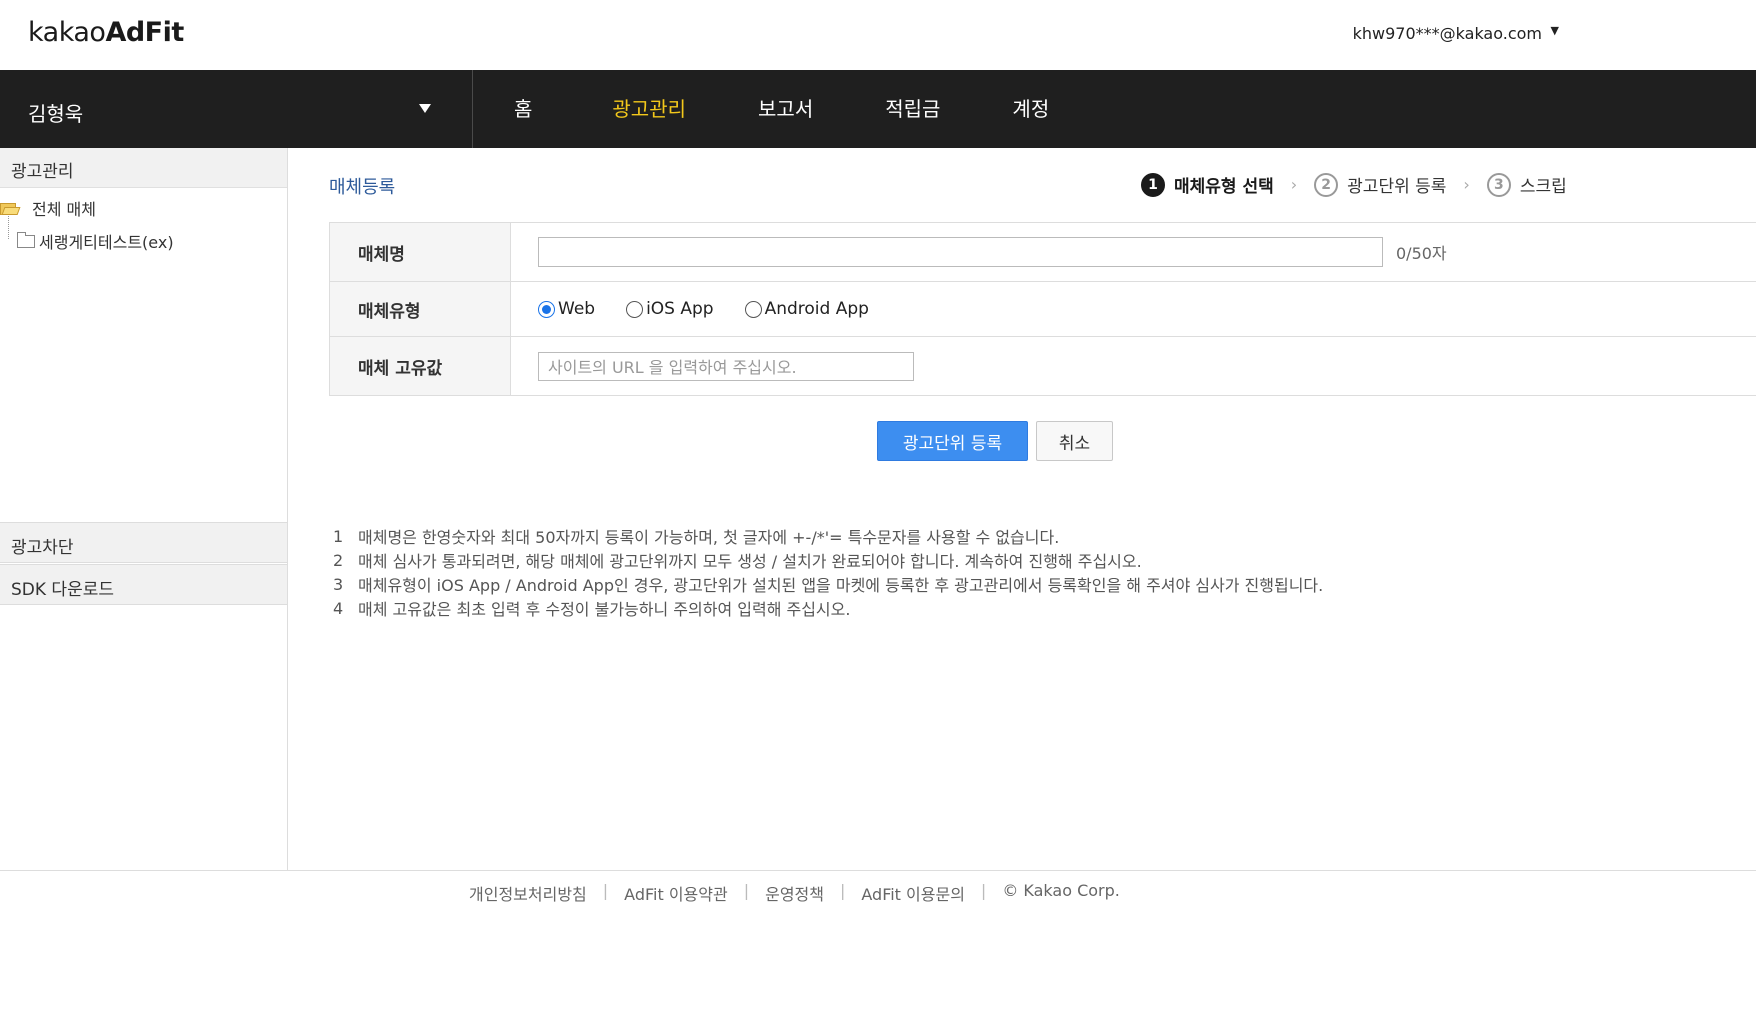 Image resolution: width=1756 pixels, height=1009 pixels. What do you see at coordinates (1421, 253) in the screenshot?
I see `char-counter: 0/50자` at bounding box center [1421, 253].